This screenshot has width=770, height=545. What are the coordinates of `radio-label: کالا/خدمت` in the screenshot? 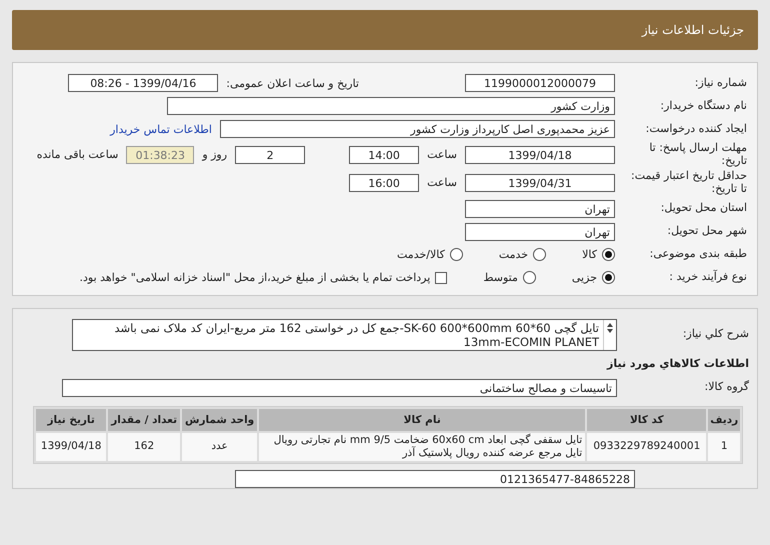 It's located at (421, 255).